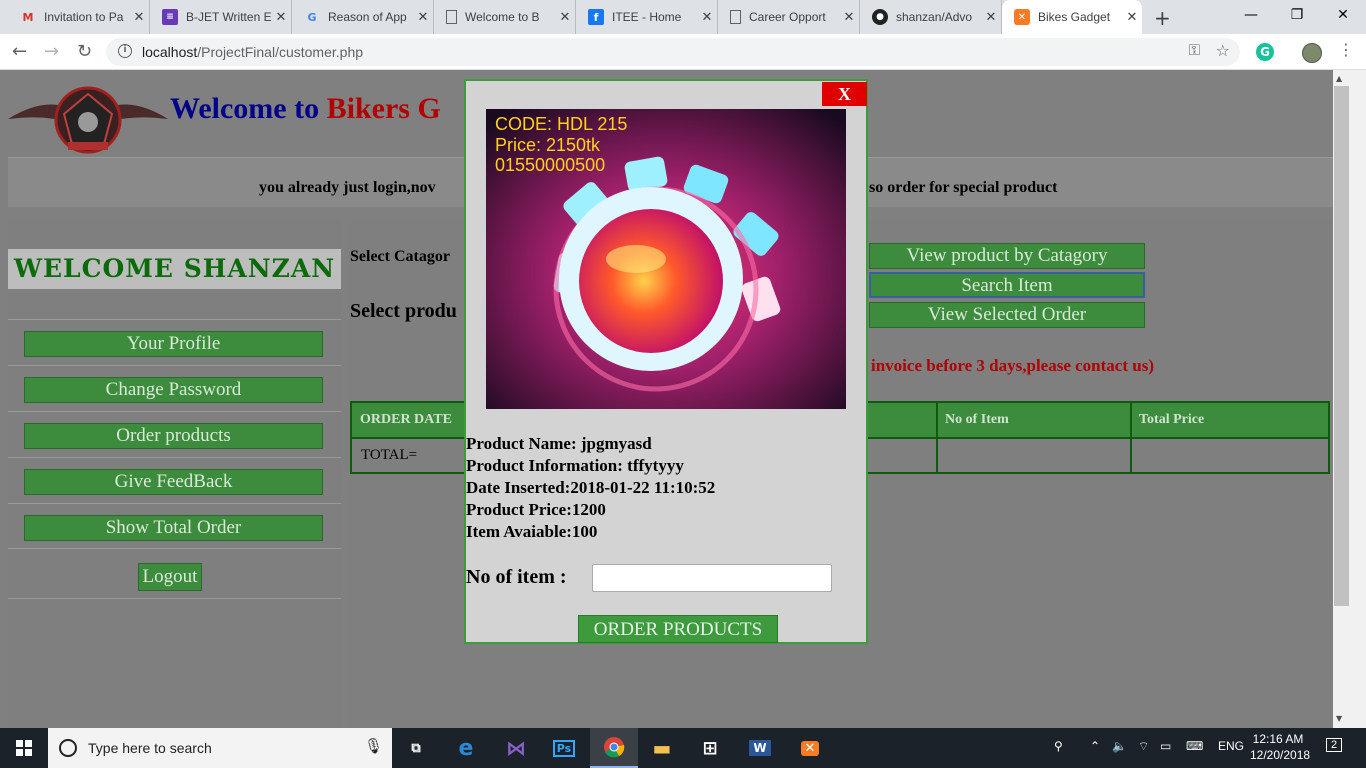  Describe the element at coordinates (221, 17) in the screenshot. I see `tab-forms: ≡ B-JET Written E ✕` at that location.